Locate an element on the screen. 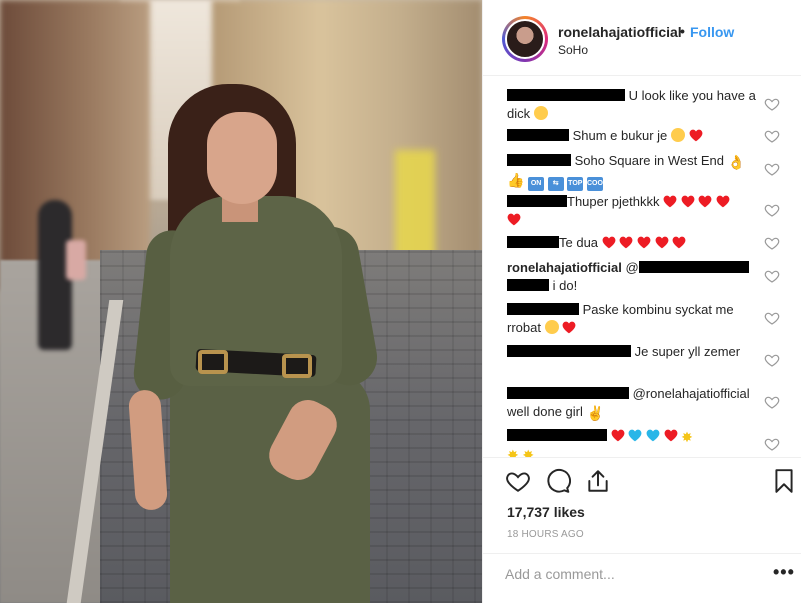 Image resolution: width=801 pixels, height=603 pixels. bookmark-icon is located at coordinates (784, 481).